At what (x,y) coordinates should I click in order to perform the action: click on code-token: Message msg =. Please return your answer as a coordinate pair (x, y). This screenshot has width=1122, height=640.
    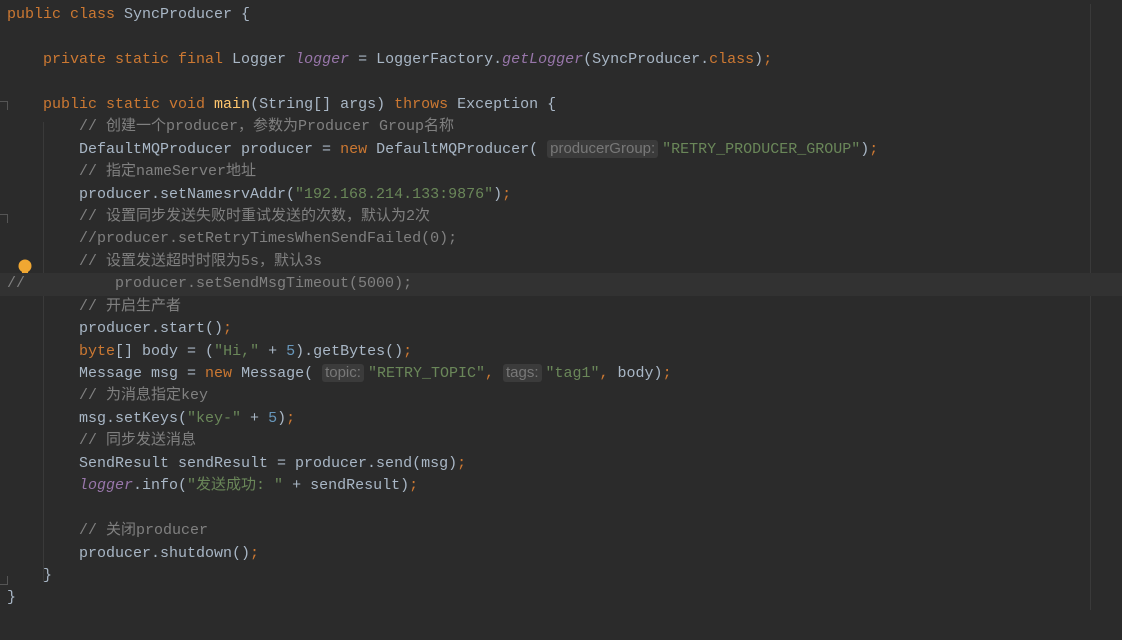
    Looking at the image, I should click on (106, 373).